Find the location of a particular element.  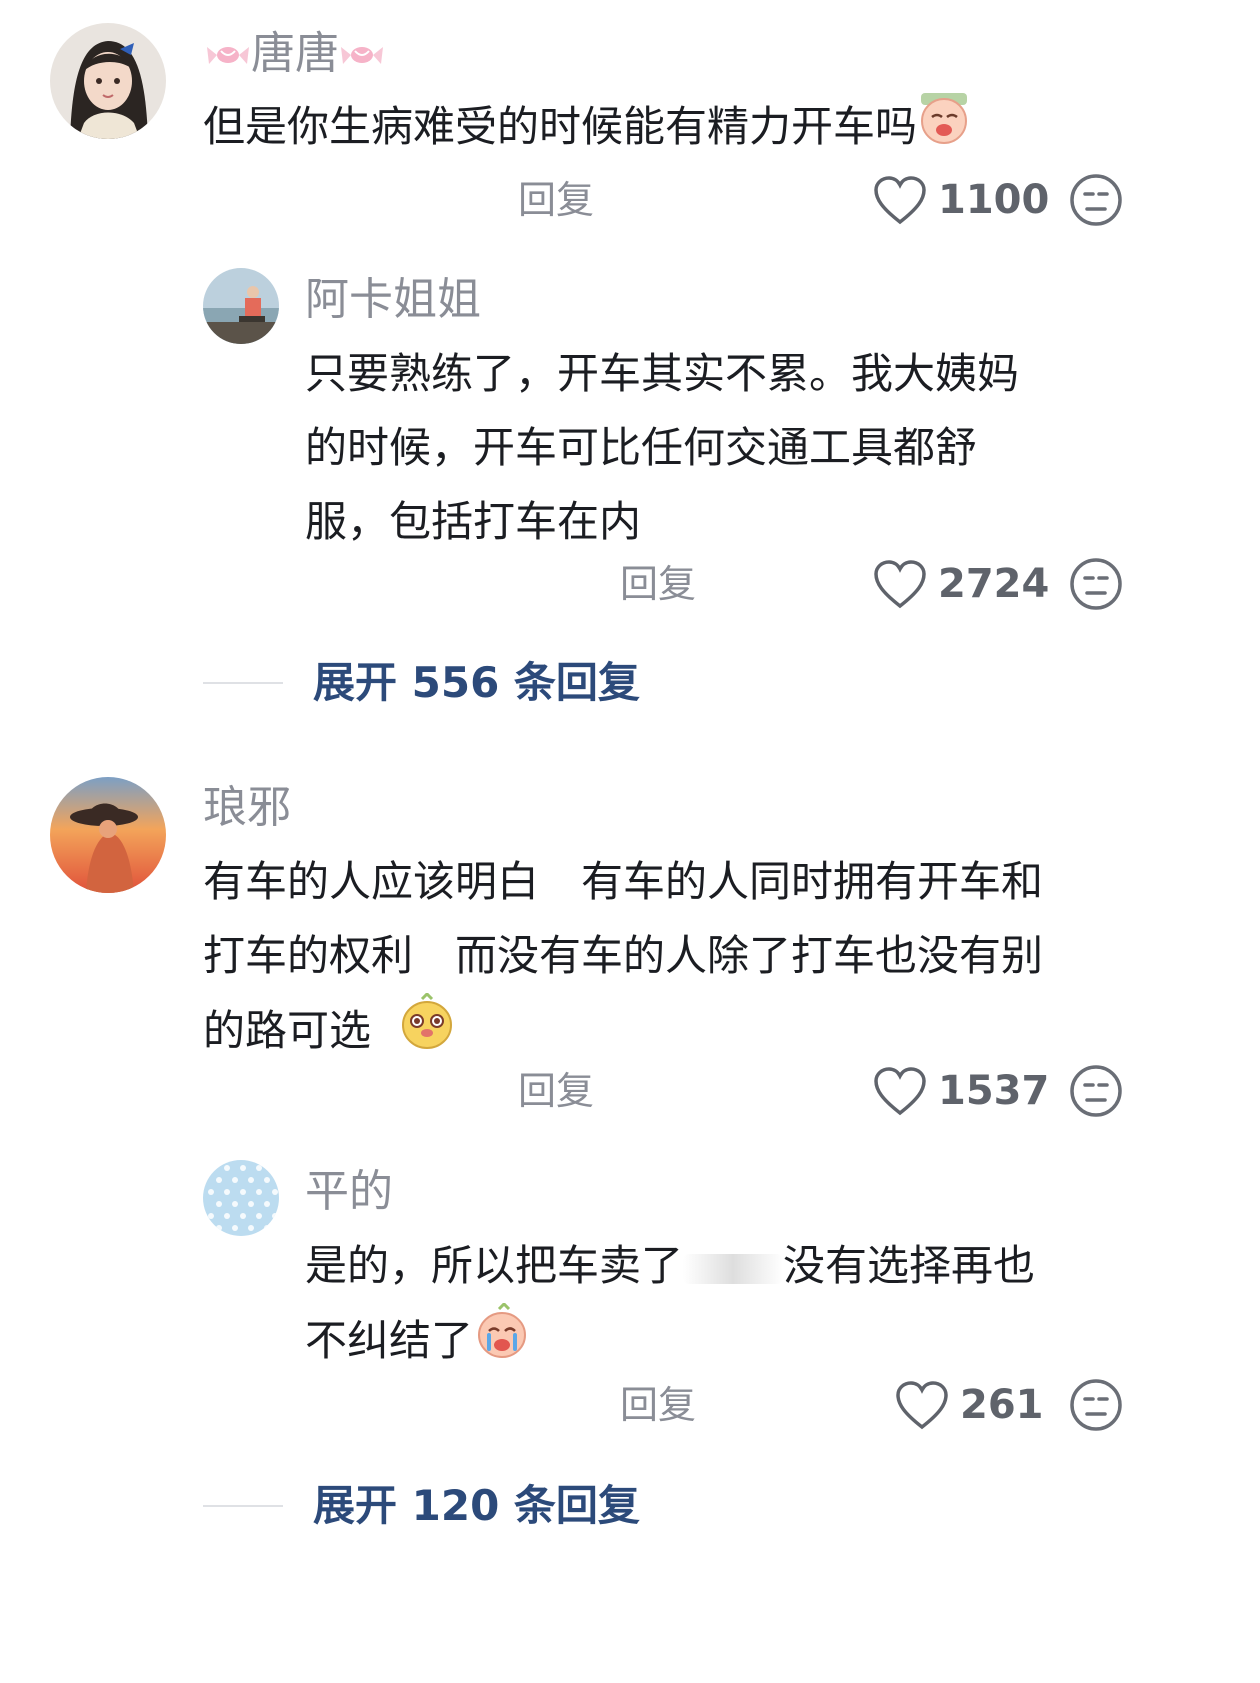

like-count: 1100 is located at coordinates (994, 200).